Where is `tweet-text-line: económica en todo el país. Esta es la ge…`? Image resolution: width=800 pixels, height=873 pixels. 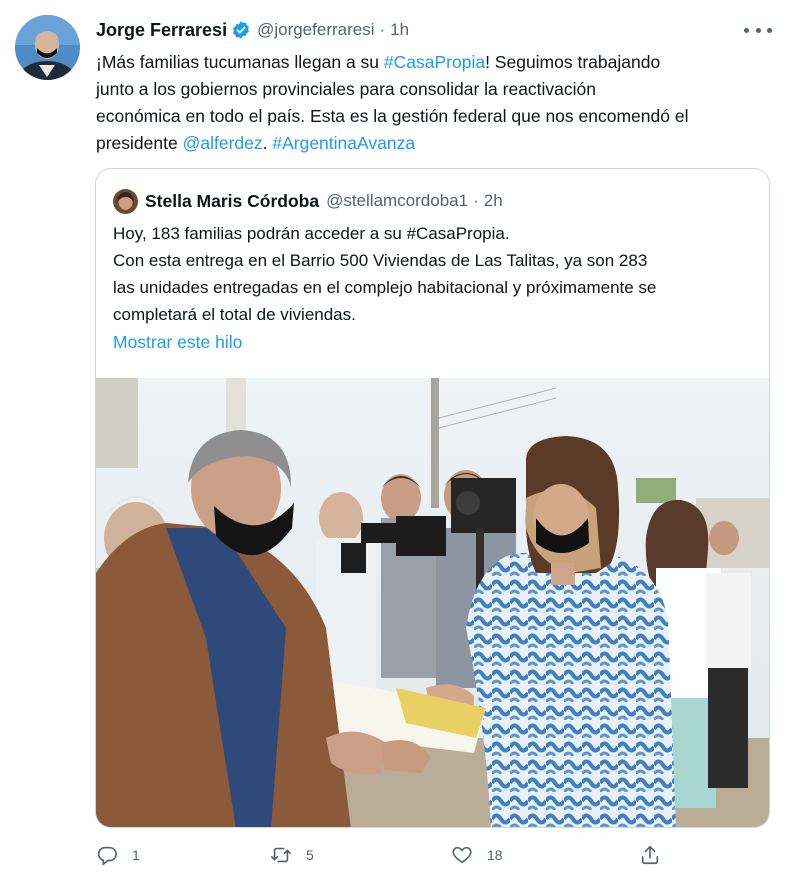 tweet-text-line: económica en todo el país. Esta es la ge… is located at coordinates (441, 116).